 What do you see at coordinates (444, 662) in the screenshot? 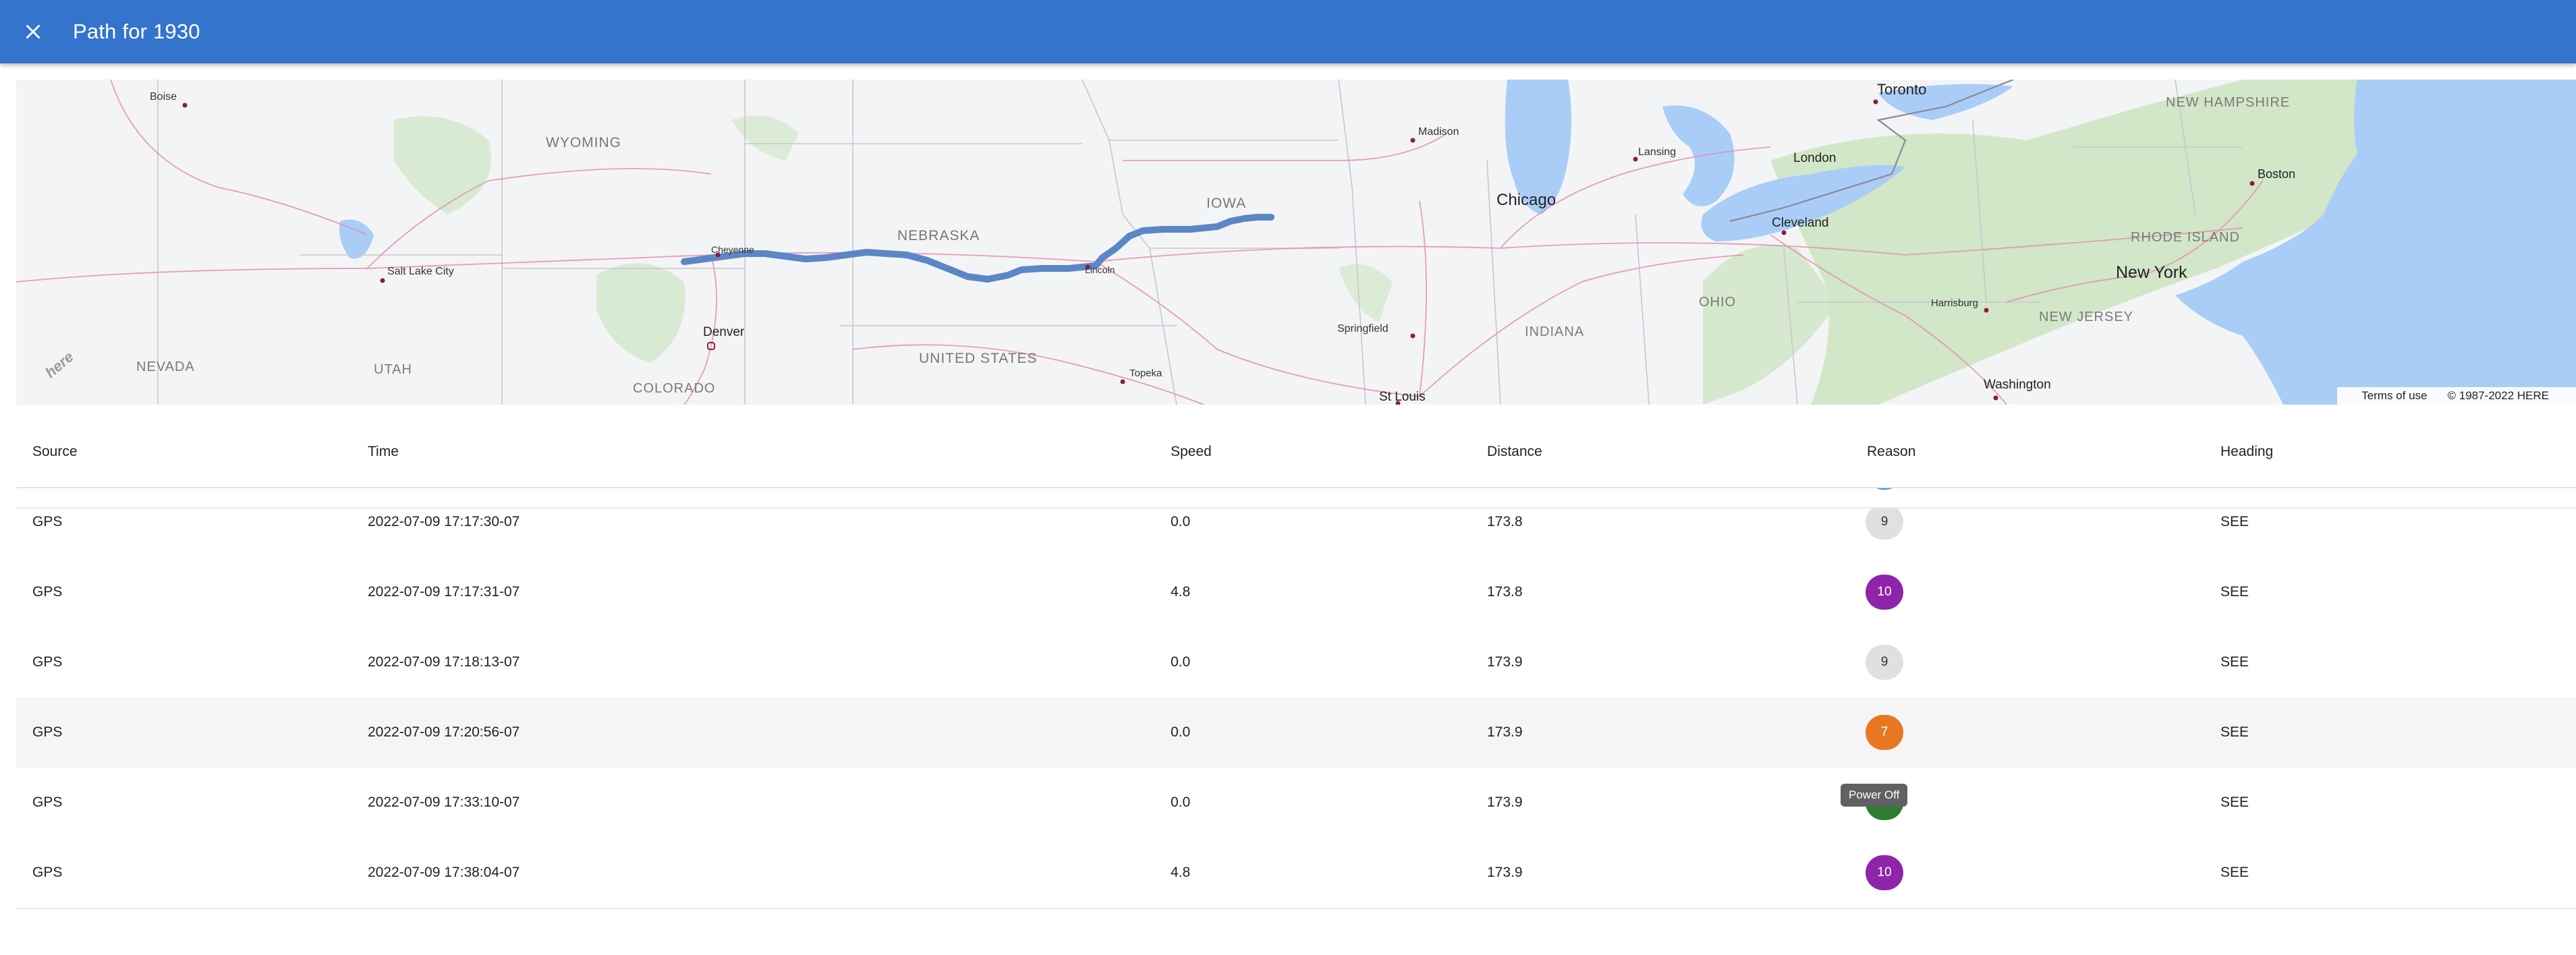
I see `time-cell: 2022-07-09 17:18:13-07` at bounding box center [444, 662].